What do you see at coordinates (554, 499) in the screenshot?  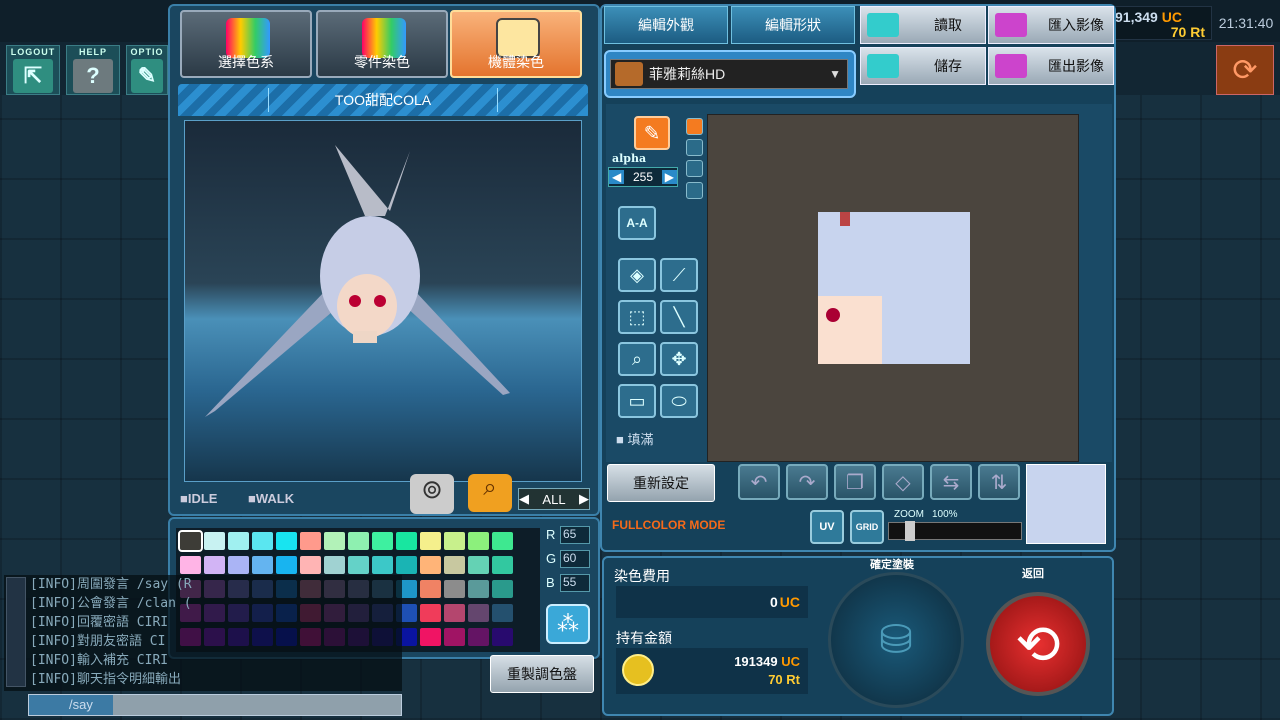 I see `filter-selector: ◀ ALL ▶` at bounding box center [554, 499].